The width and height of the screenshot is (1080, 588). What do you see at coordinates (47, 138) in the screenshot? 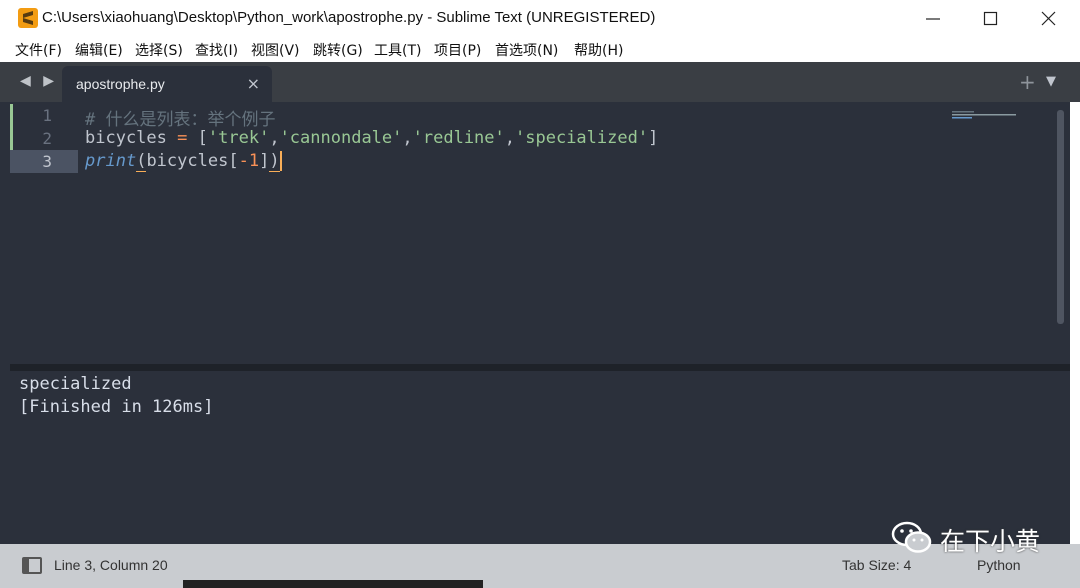
I see `line-number: 2` at bounding box center [47, 138].